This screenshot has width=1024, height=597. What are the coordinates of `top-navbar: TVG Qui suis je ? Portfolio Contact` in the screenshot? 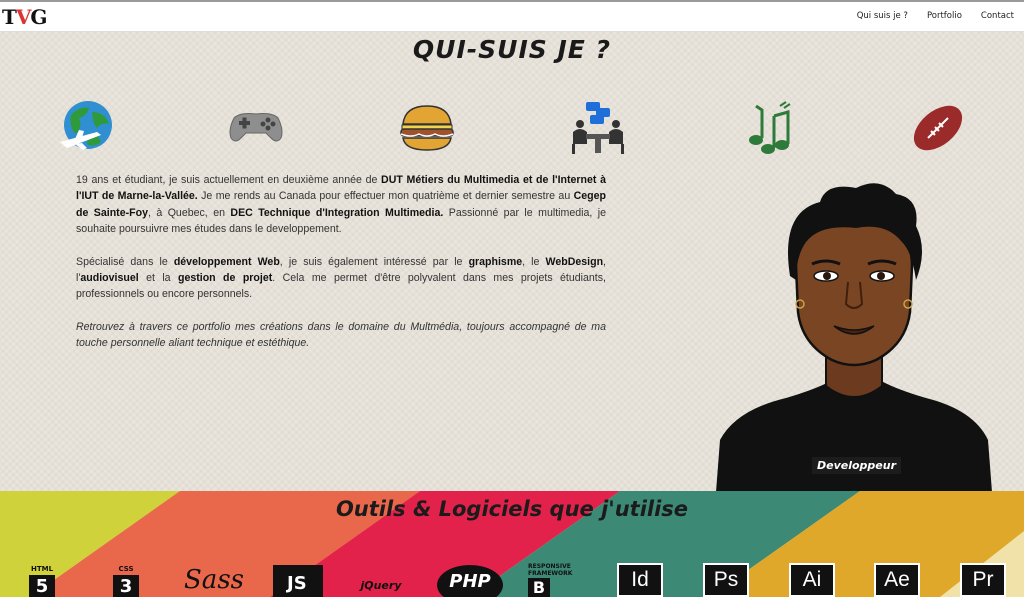 It's located at (512, 16).